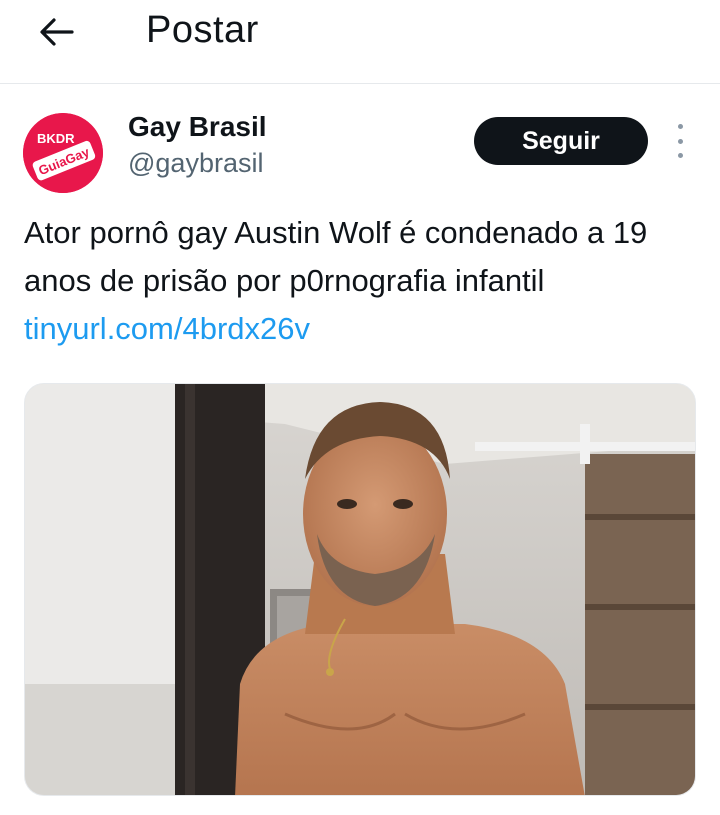 Image resolution: width=720 pixels, height=815 pixels. What do you see at coordinates (360, 42) in the screenshot?
I see `top-bar: Postar` at bounding box center [360, 42].